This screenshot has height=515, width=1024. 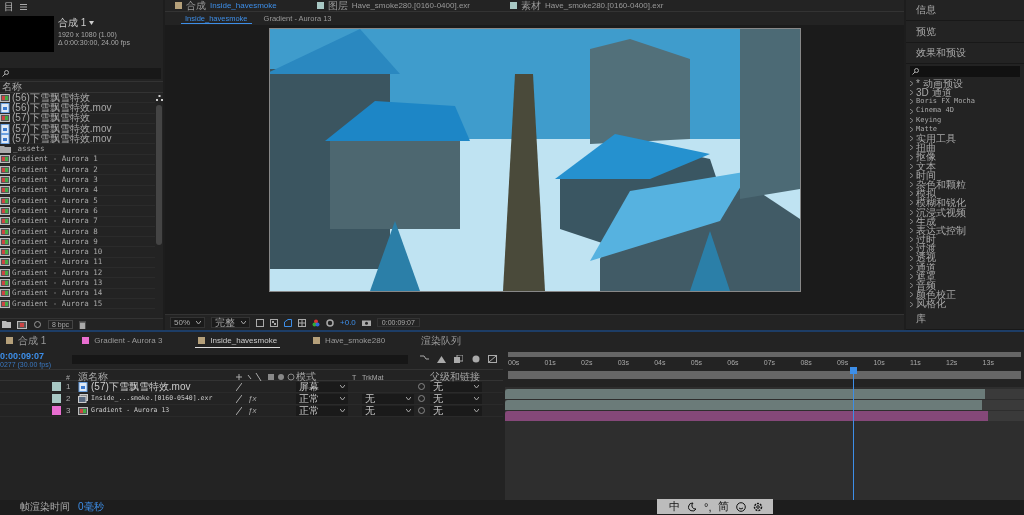 What do you see at coordinates (69, 398) in the screenshot?
I see `layer-number: 2` at bounding box center [69, 398].